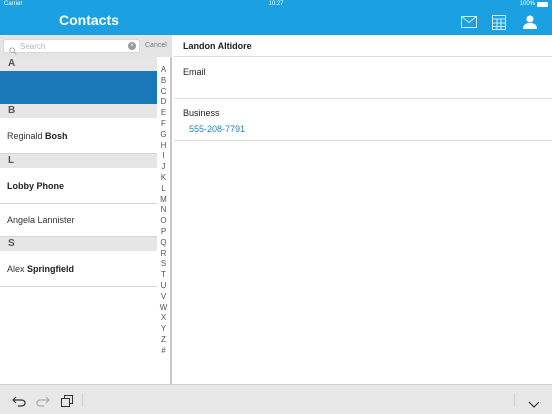 Image resolution: width=552 pixels, height=414 pixels. I want to click on undo-icon, so click(19, 403).